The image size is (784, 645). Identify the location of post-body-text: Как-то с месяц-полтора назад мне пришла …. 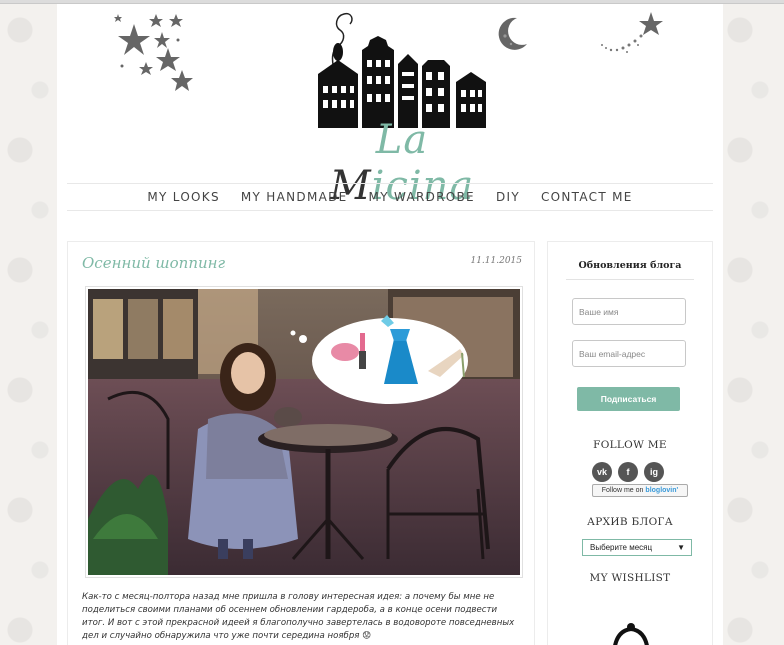
(302, 617).